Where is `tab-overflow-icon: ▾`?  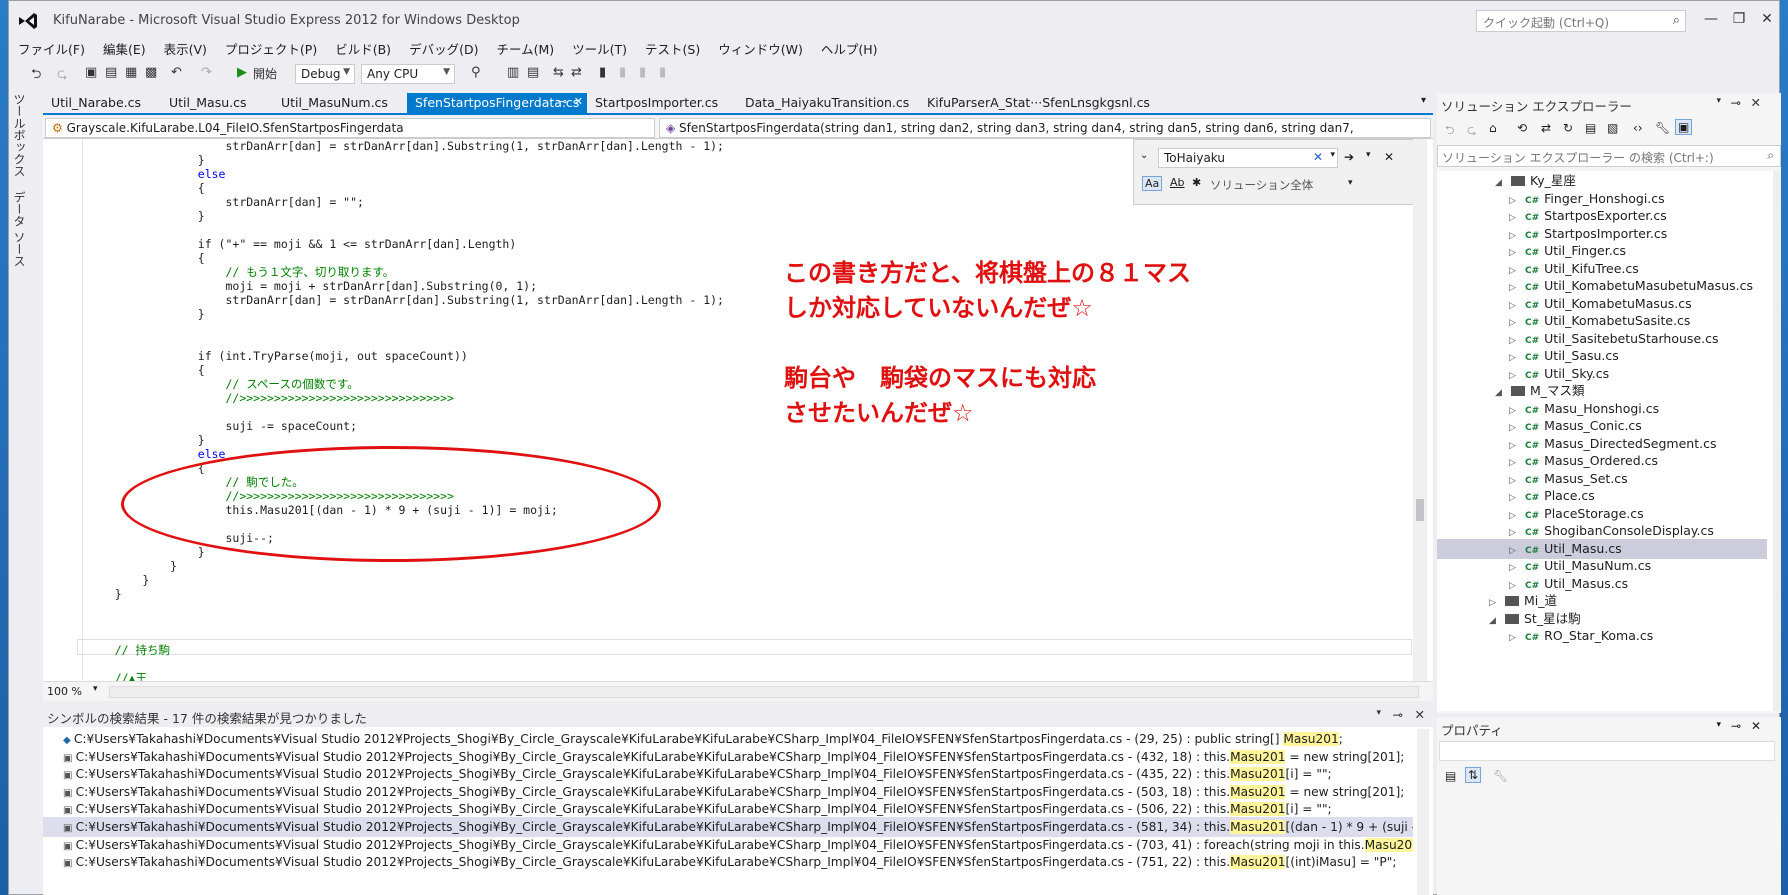
tab-overflow-icon: ▾ is located at coordinates (1423, 103).